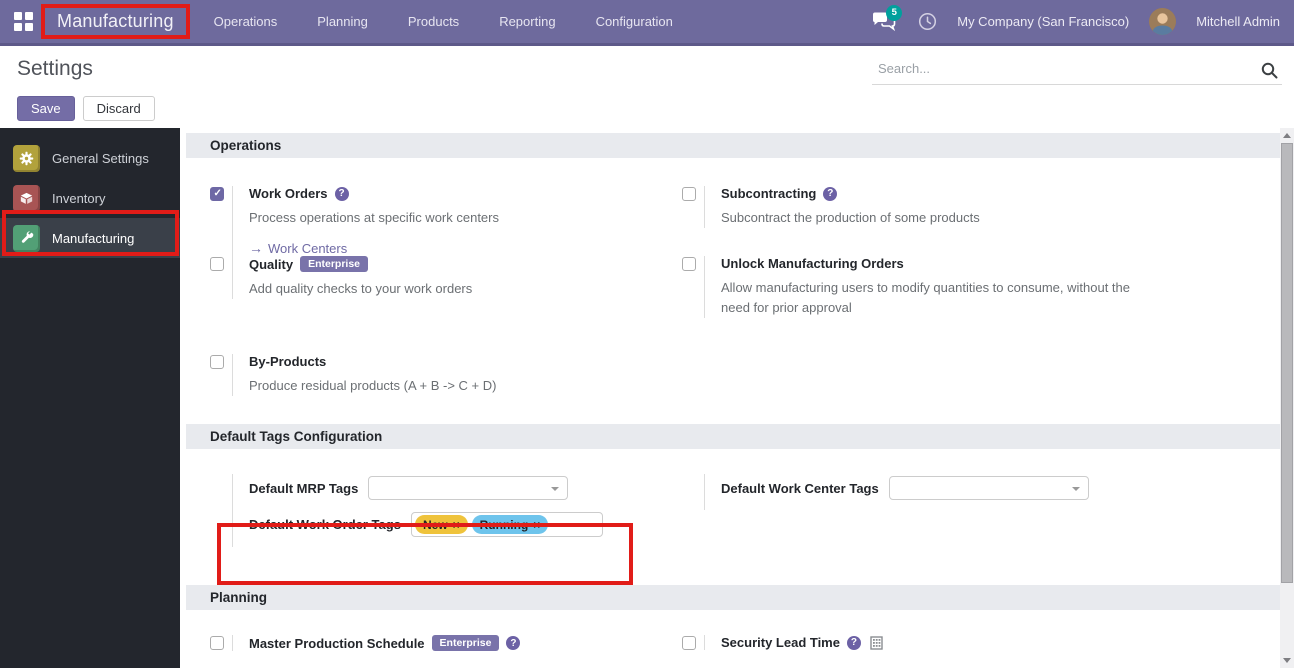  What do you see at coordinates (780, 642) in the screenshot?
I see `setting-label: Security Lead Time` at bounding box center [780, 642].